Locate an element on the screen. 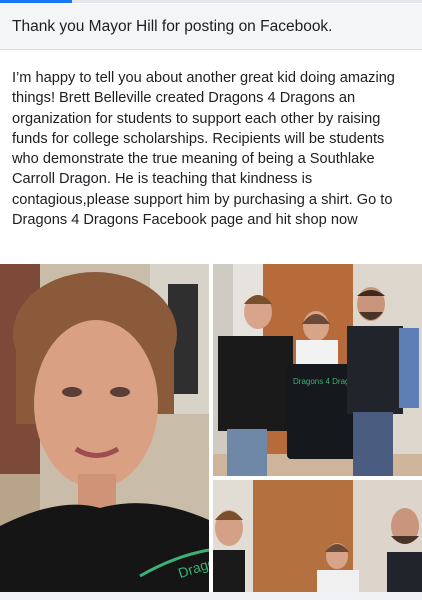 This screenshot has width=422, height=600. photo-bottom-right is located at coordinates (317, 536).